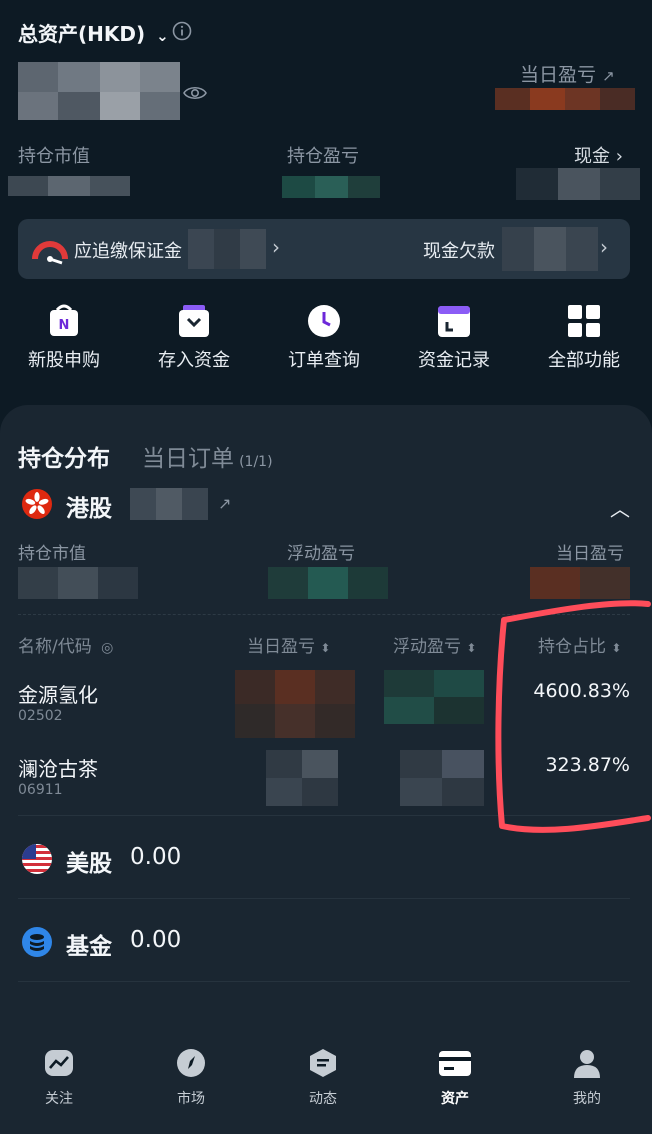 The height and width of the screenshot is (1134, 652). I want to click on total-assets-title: 总资产(HKD) ⌄, so click(93, 32).